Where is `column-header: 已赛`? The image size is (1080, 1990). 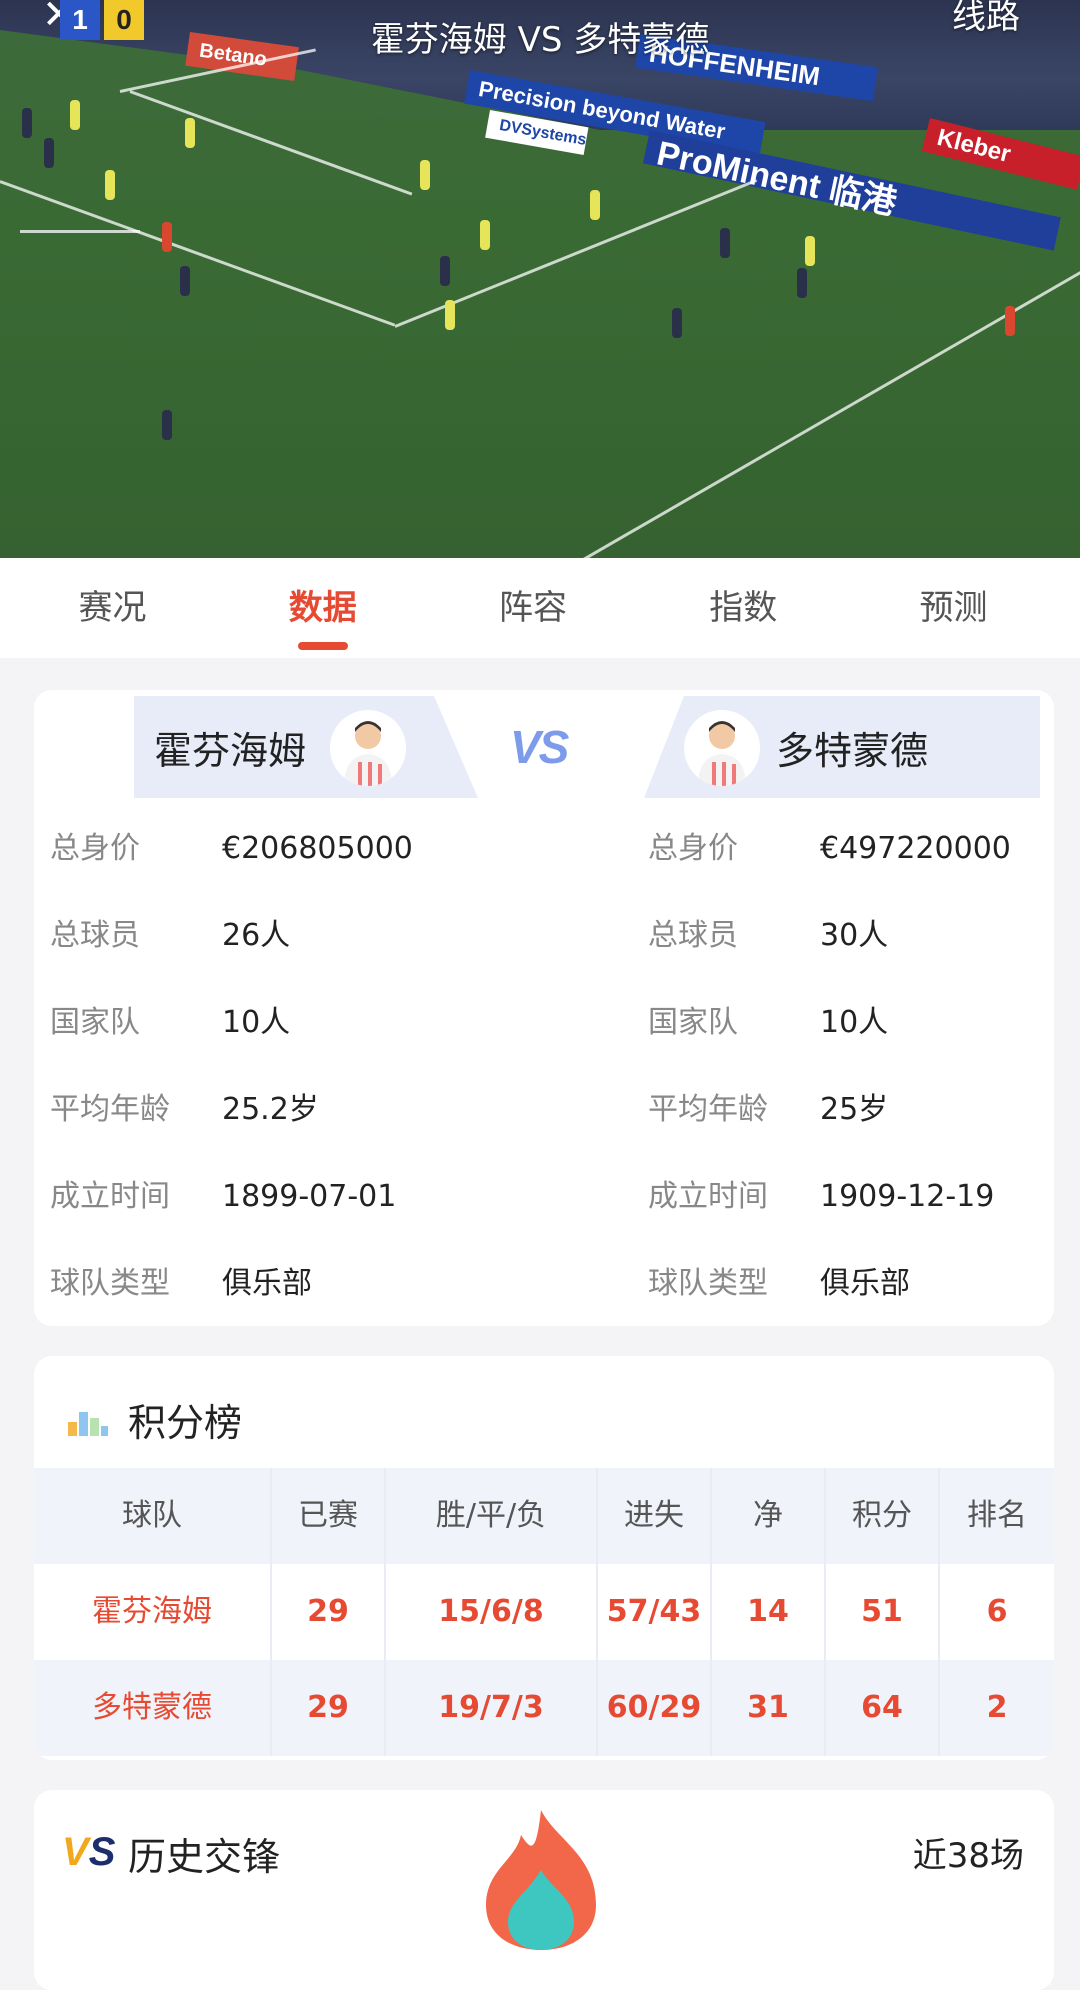
column-header: 已赛 is located at coordinates (329, 1516).